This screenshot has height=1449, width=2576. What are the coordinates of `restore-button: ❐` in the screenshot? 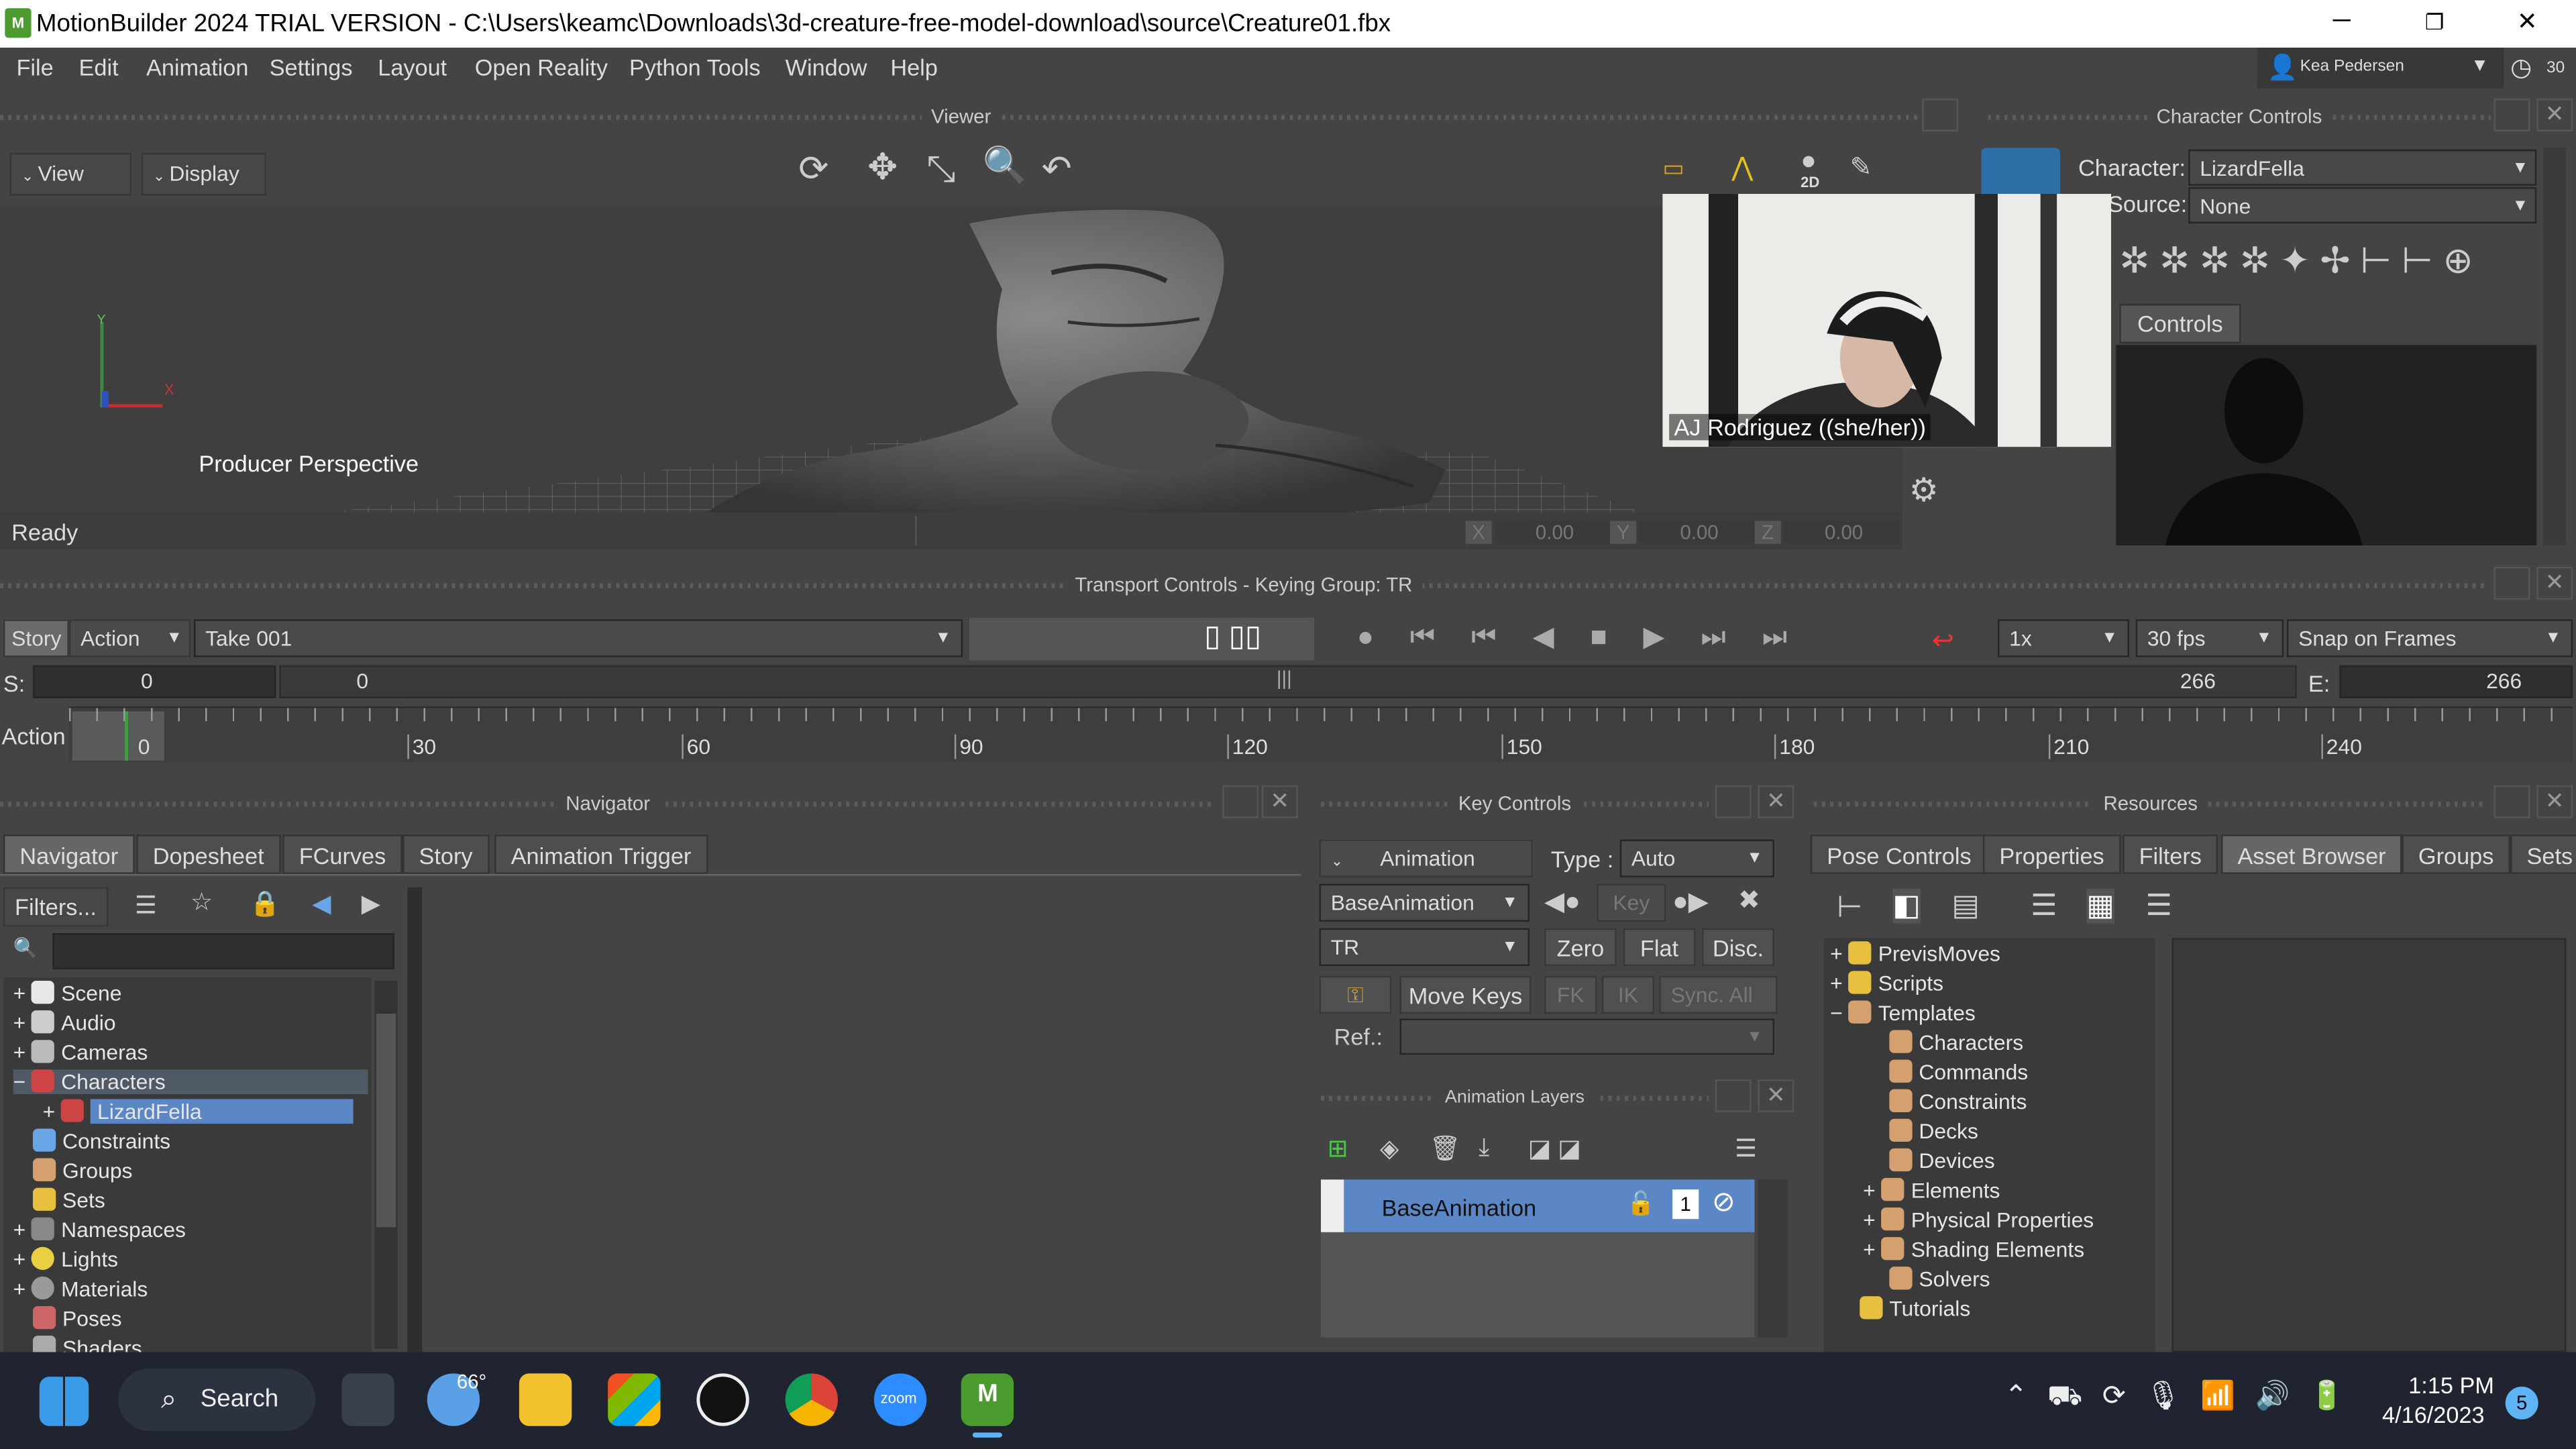 It's located at (2435, 23).